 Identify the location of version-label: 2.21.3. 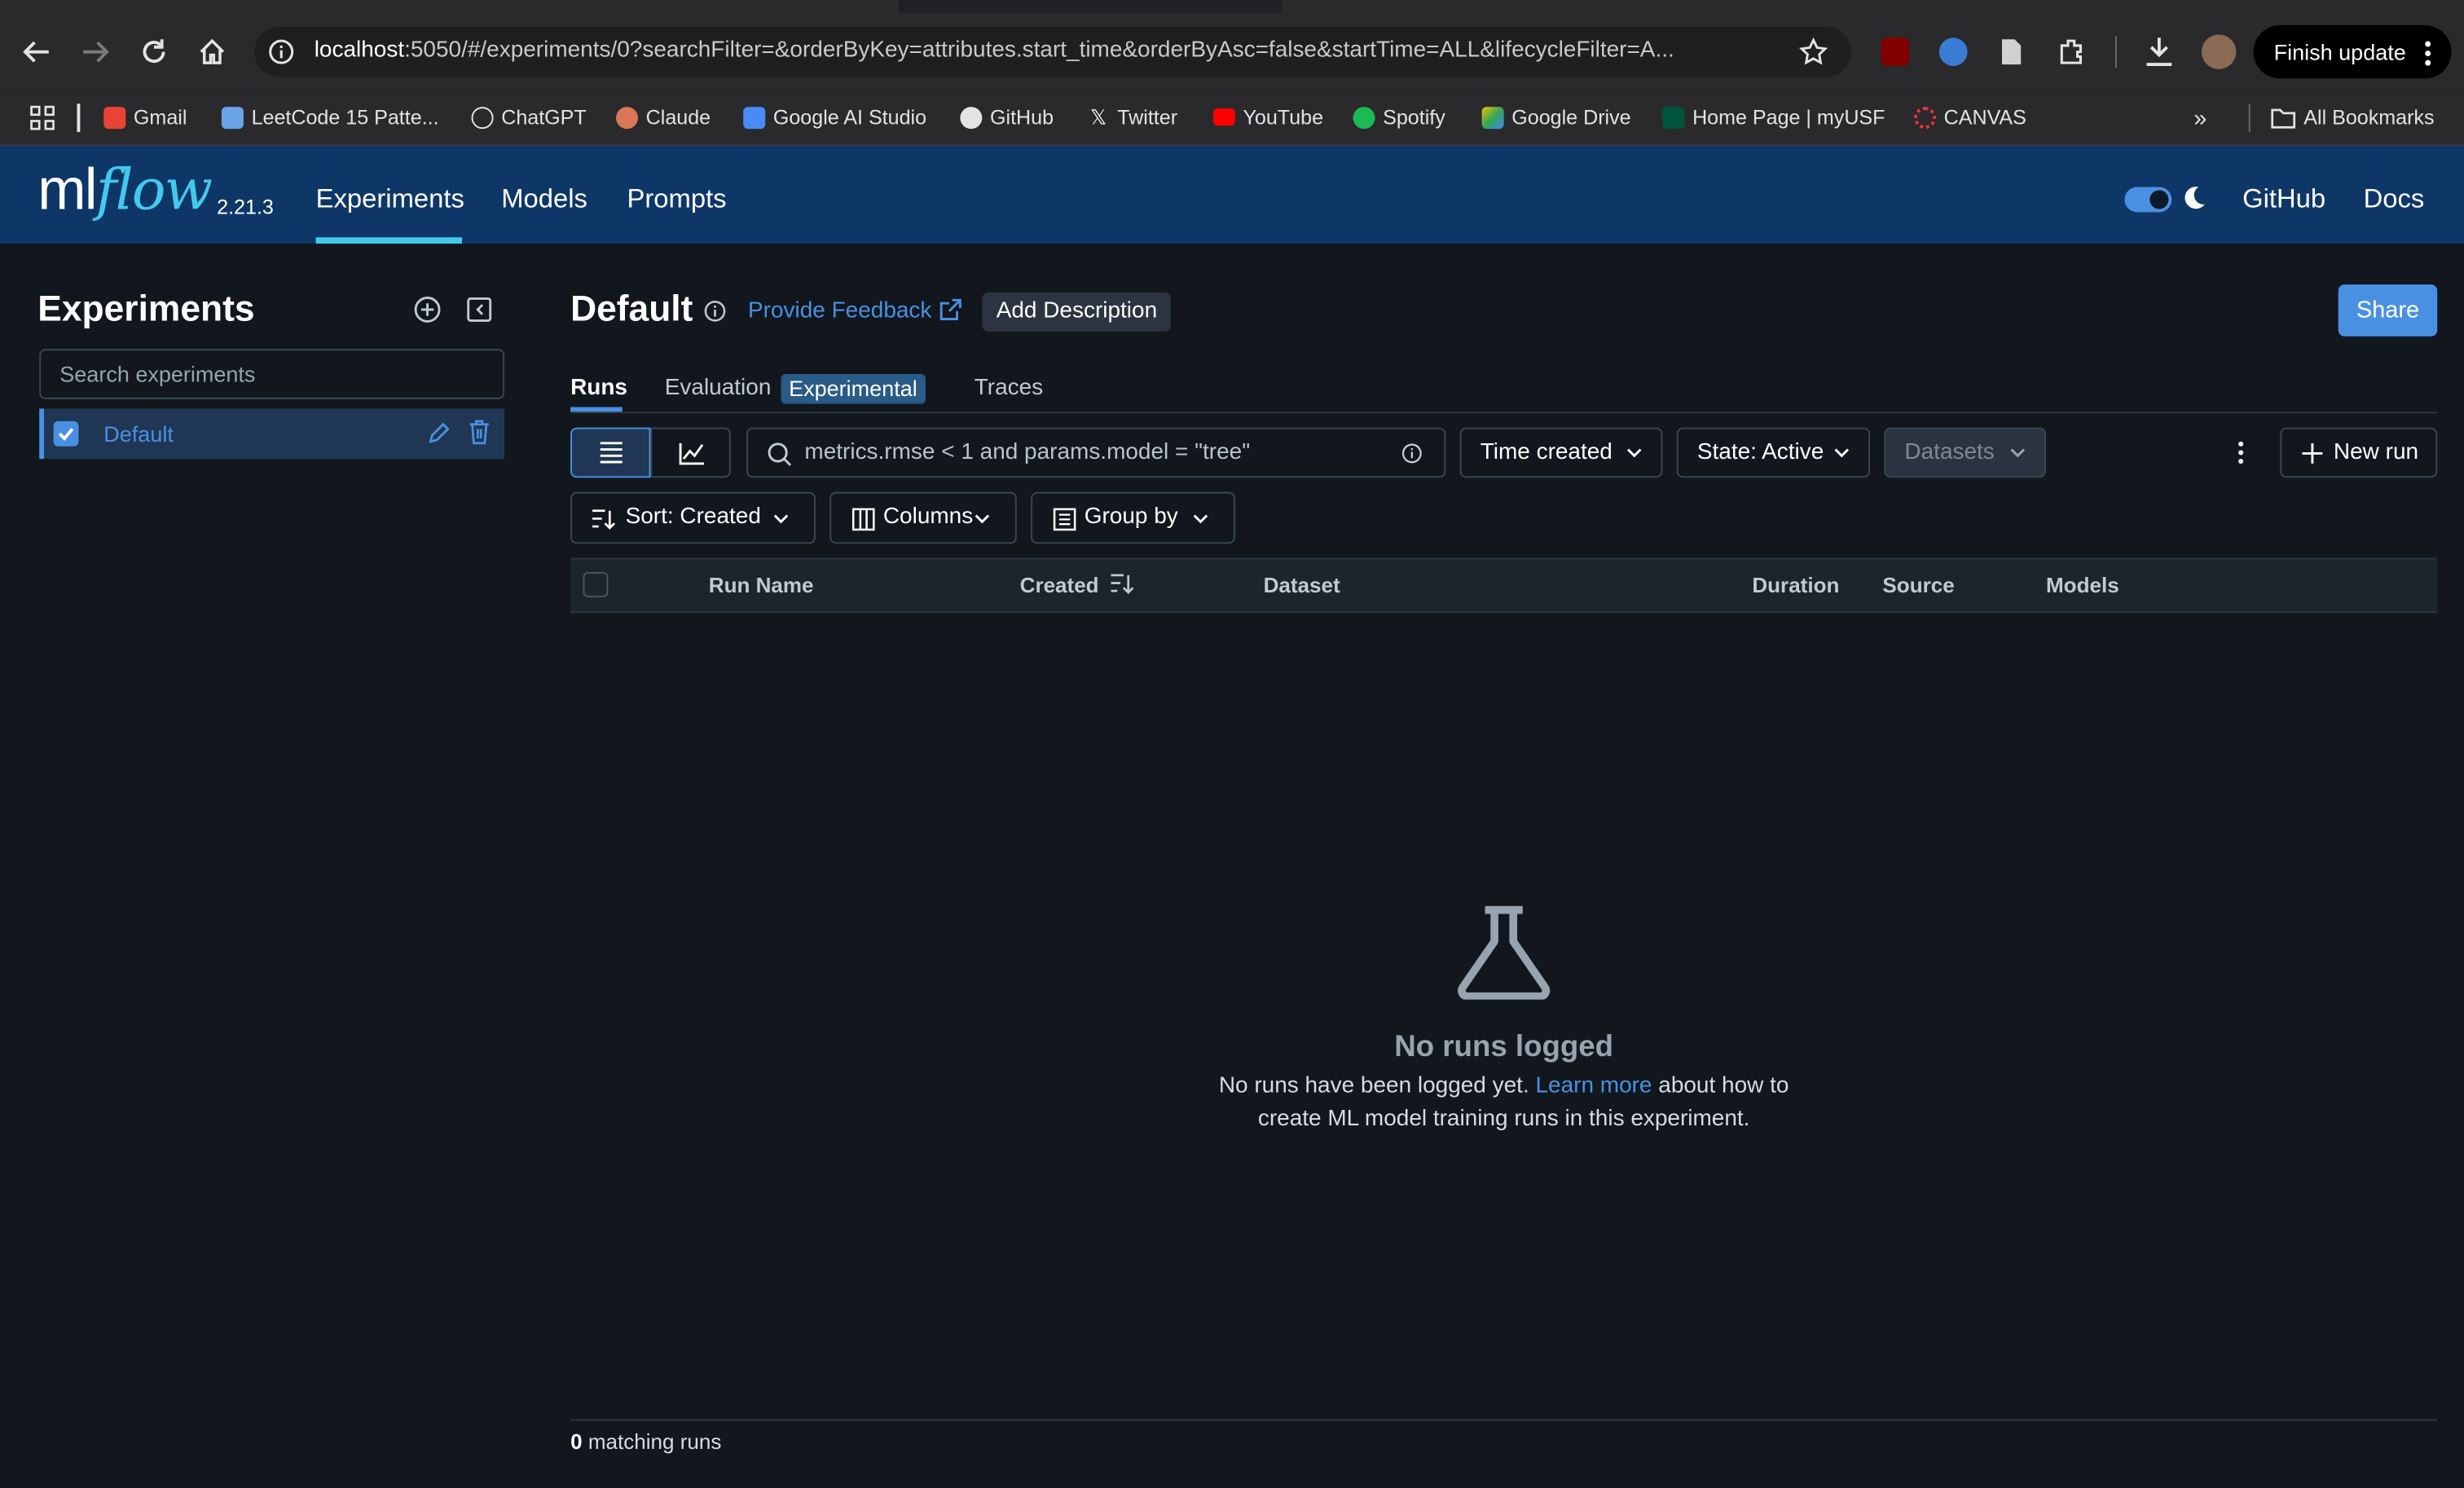
(245, 207).